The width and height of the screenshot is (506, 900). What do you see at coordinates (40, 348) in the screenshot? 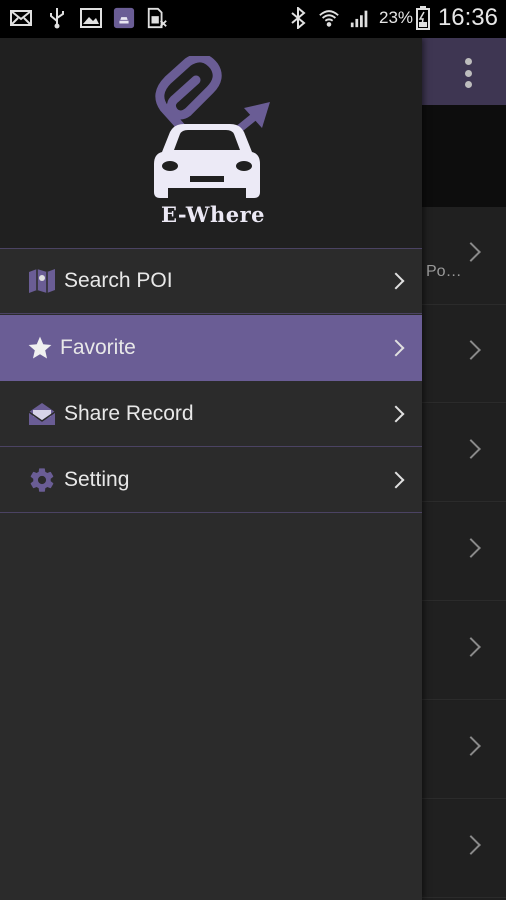
I see `star-icon` at bounding box center [40, 348].